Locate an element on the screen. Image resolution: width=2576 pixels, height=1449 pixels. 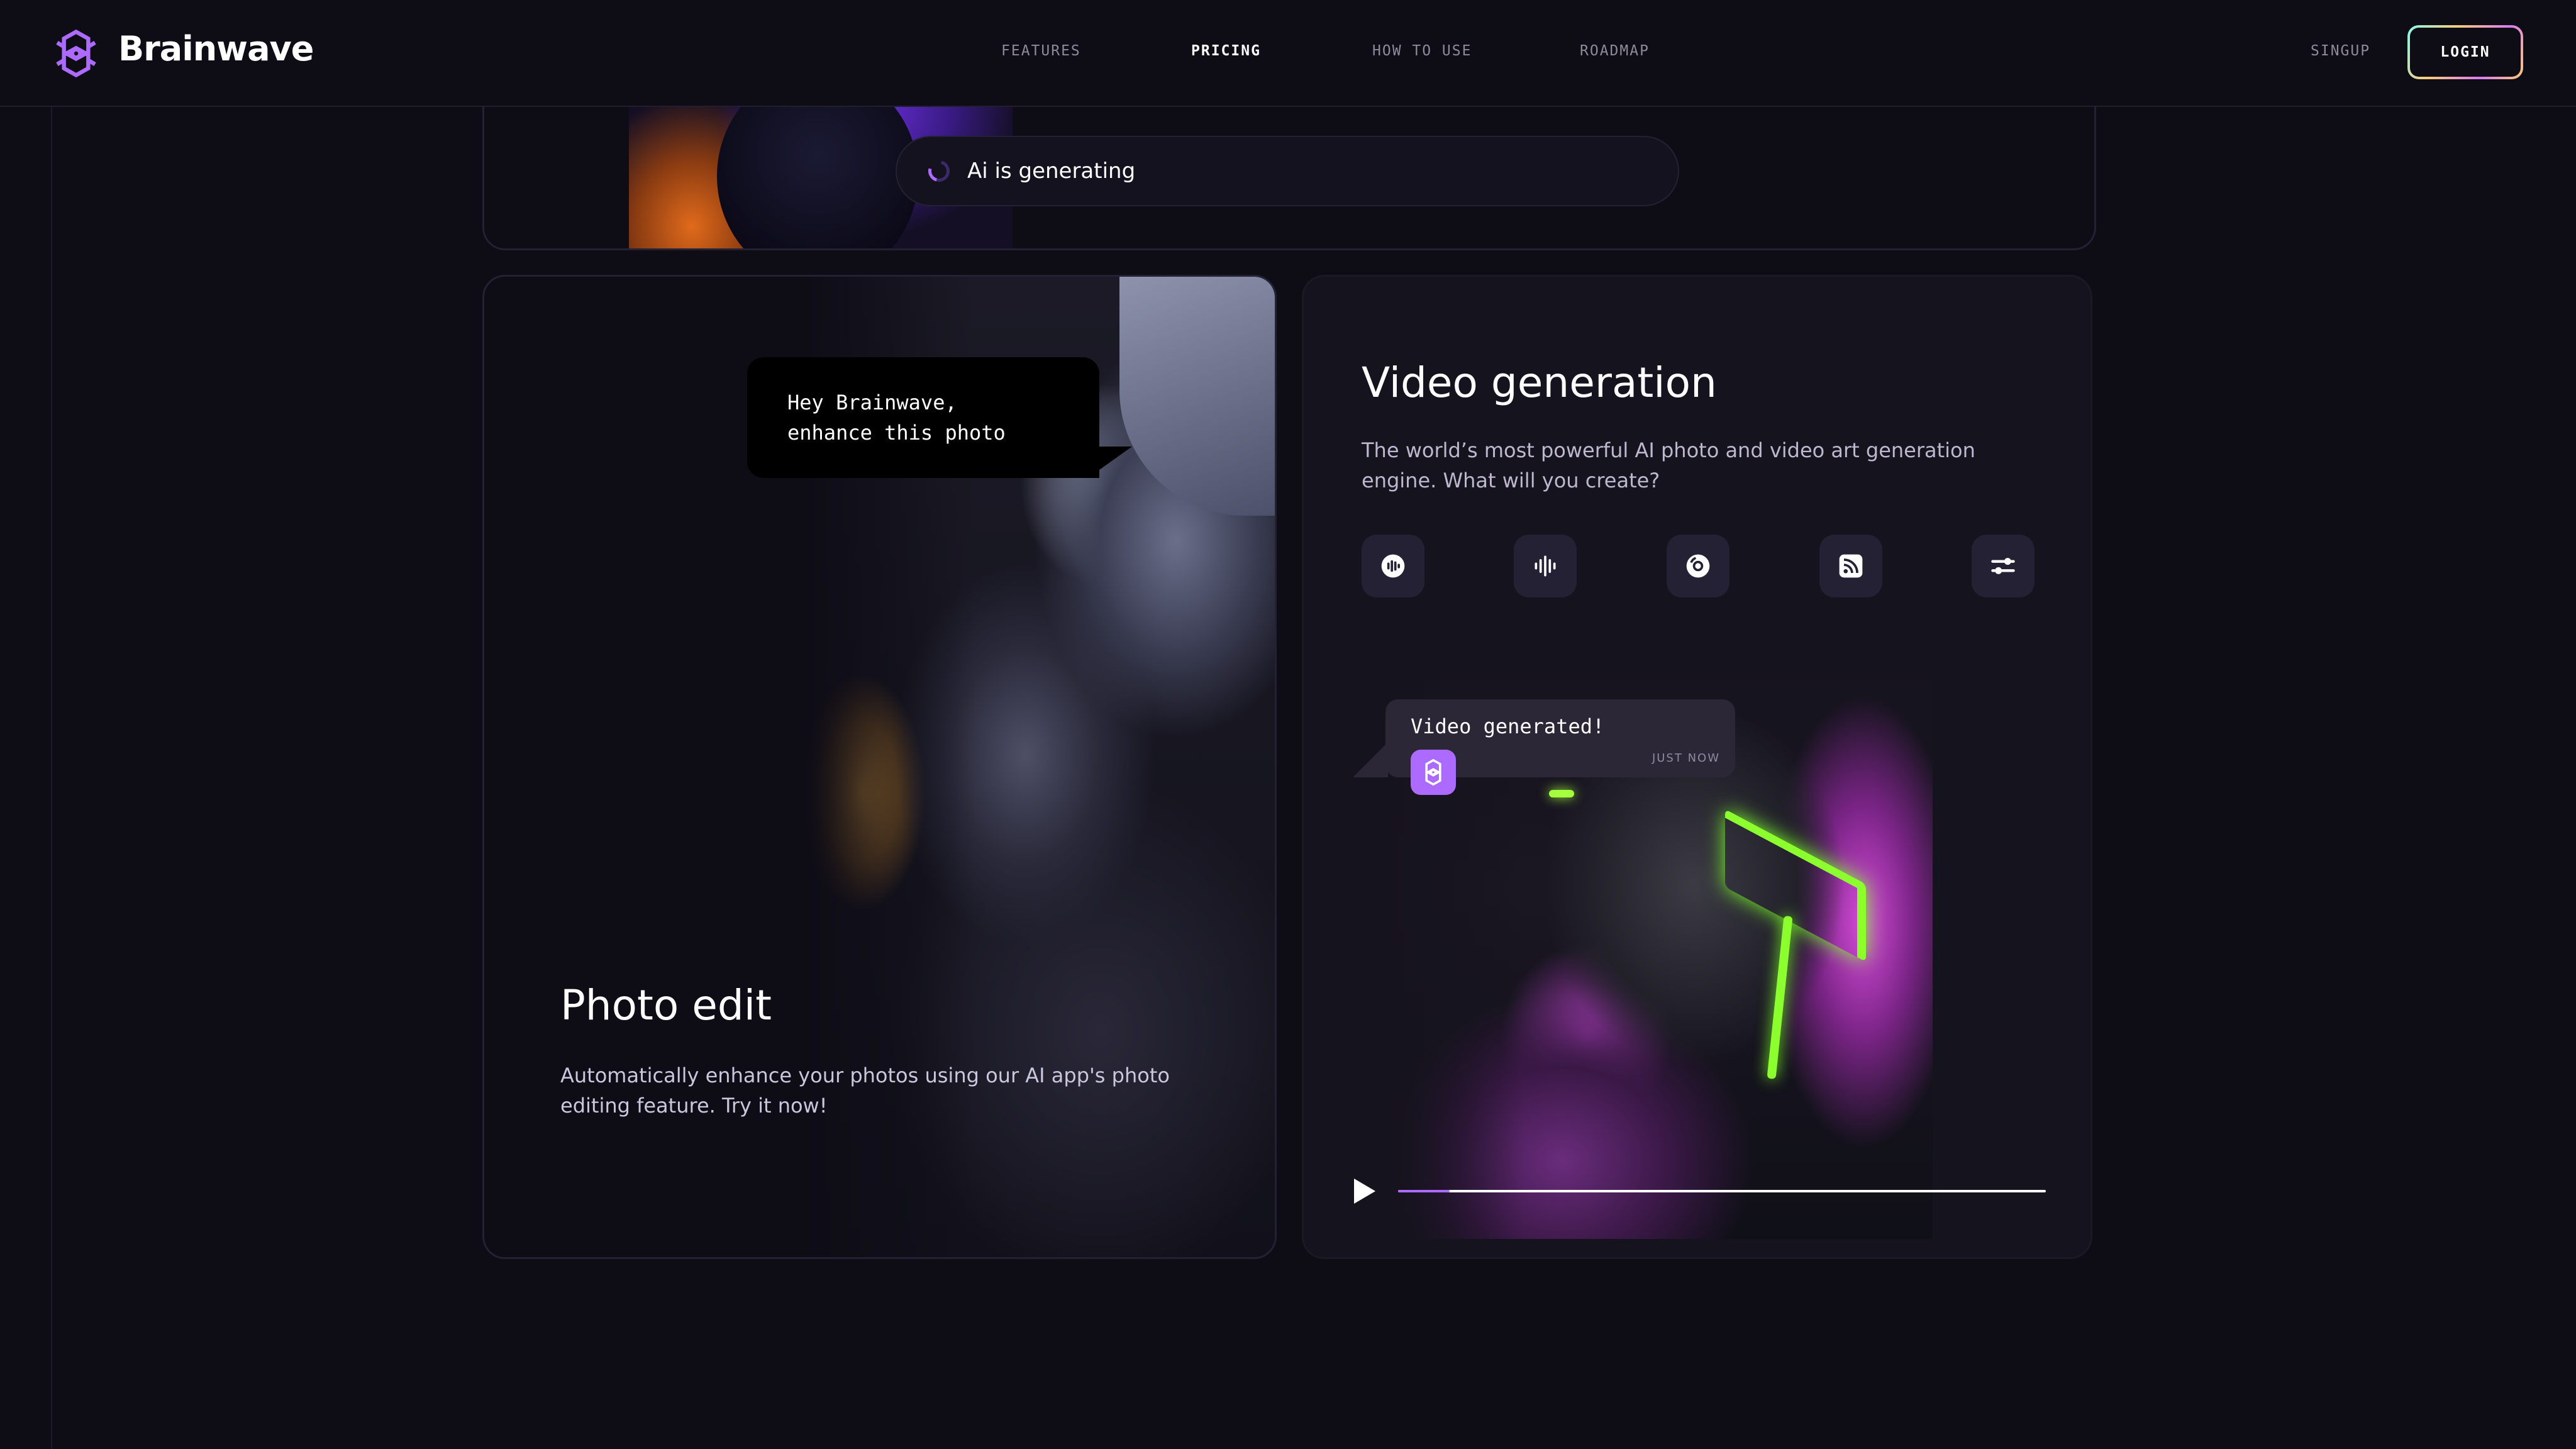
recording-icon is located at coordinates (1393, 566).